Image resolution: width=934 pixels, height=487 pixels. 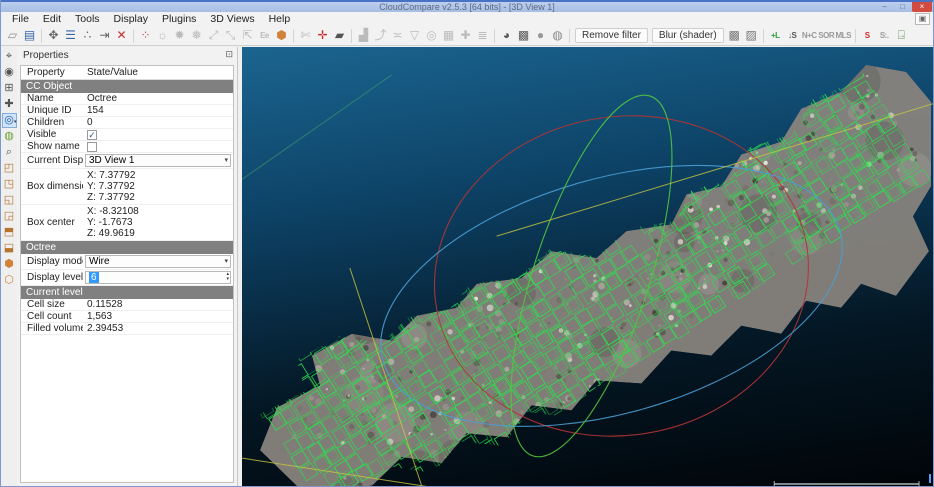 I want to click on mesh-icon: ▰, so click(x=339, y=35).